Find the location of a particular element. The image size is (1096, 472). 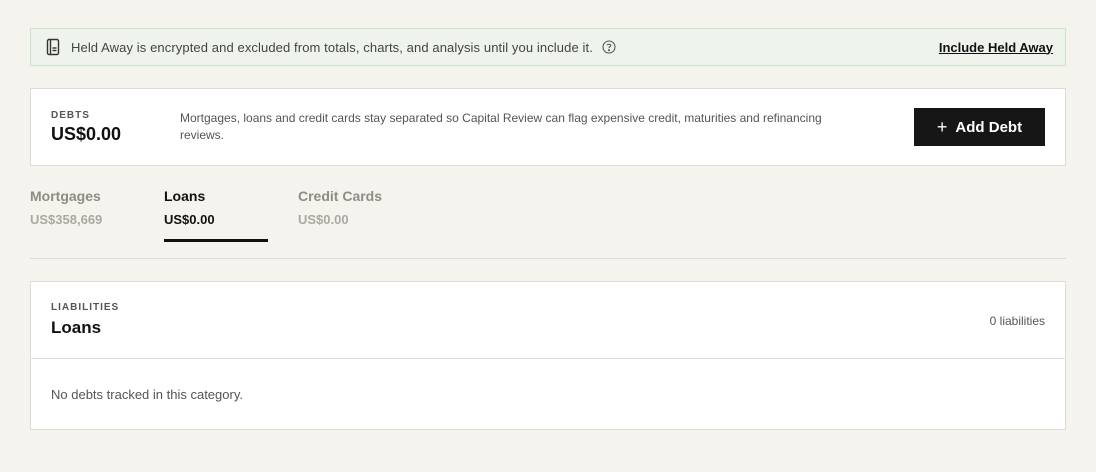

tab-label: Loans is located at coordinates (185, 196).